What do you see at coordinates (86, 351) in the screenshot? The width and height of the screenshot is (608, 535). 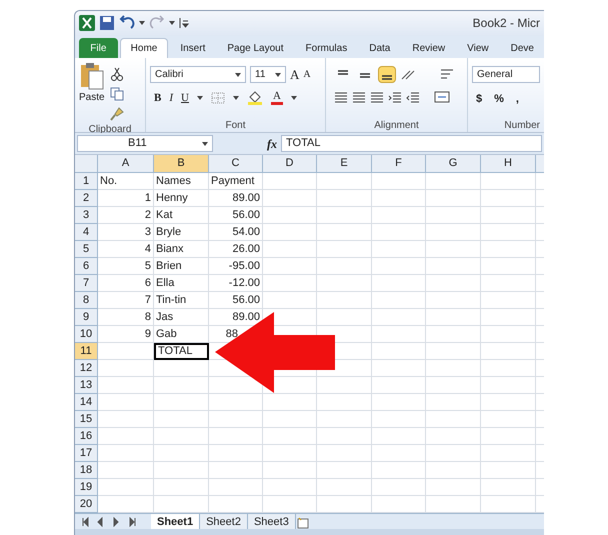 I see `row-header: 11` at bounding box center [86, 351].